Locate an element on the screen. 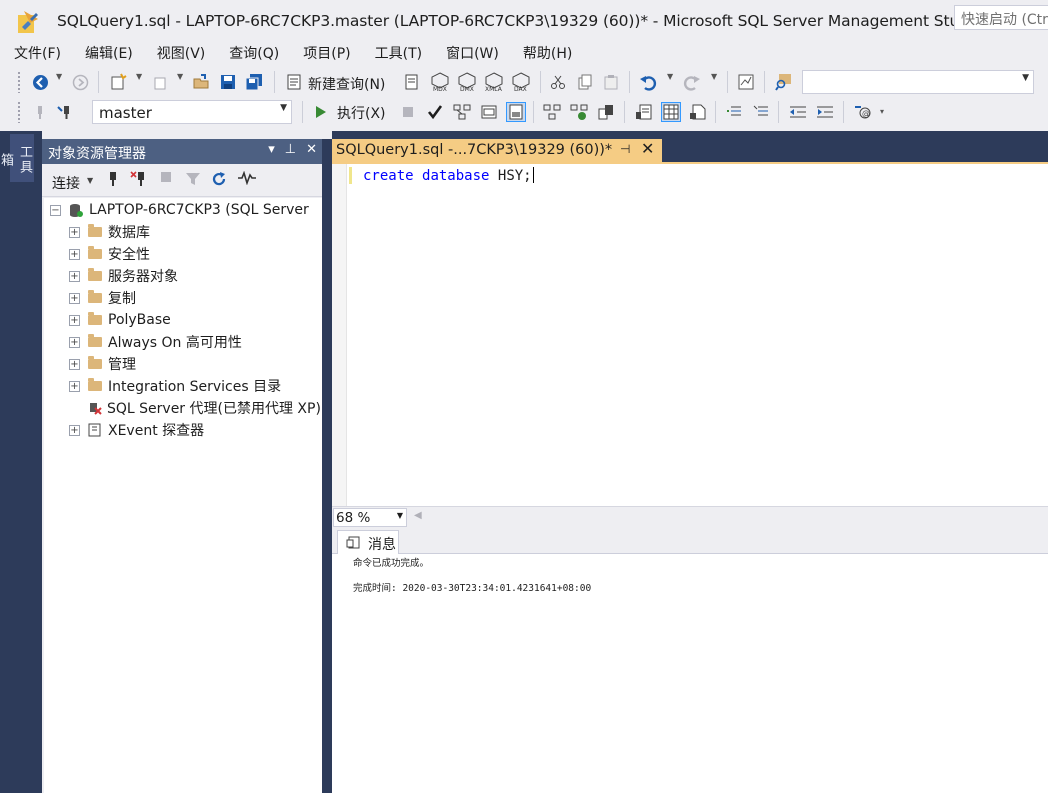  copy-icon is located at coordinates (585, 82).